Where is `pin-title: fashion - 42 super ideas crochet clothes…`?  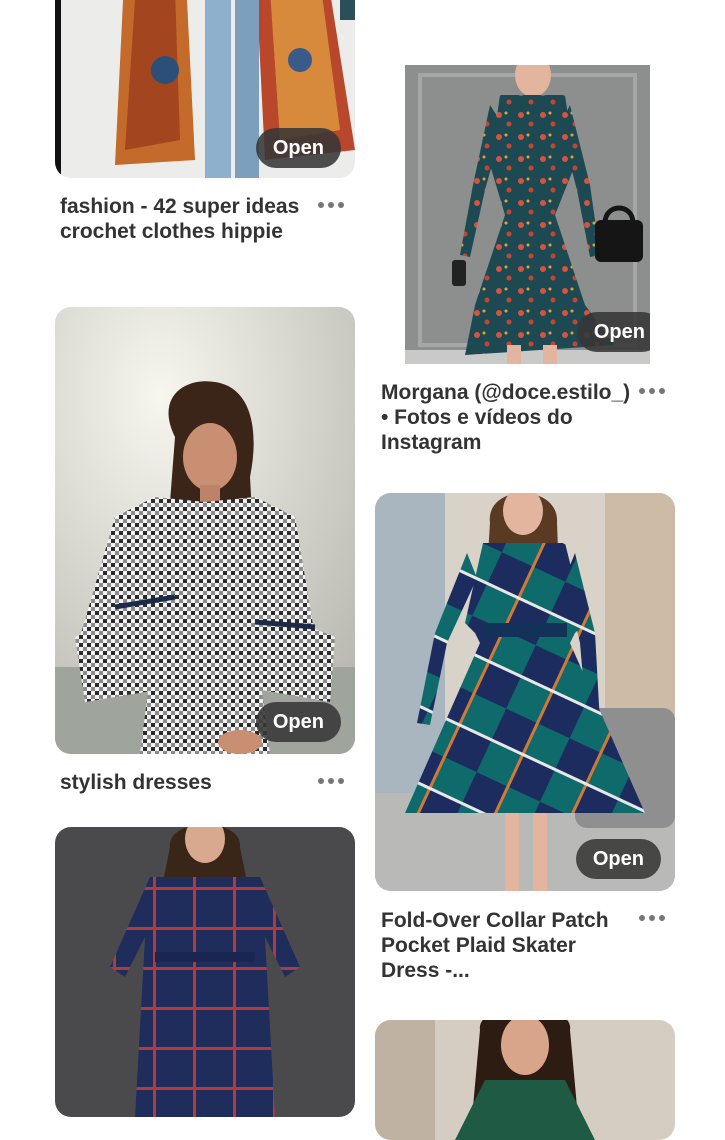
pin-title: fashion - 42 super ideas crochet clothes… is located at coordinates (185, 219).